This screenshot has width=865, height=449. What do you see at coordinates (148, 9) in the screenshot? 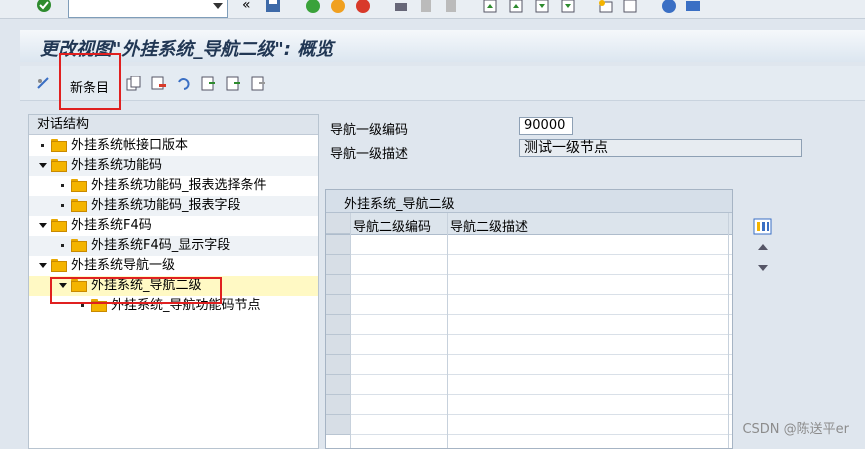
I see `command-field` at bounding box center [148, 9].